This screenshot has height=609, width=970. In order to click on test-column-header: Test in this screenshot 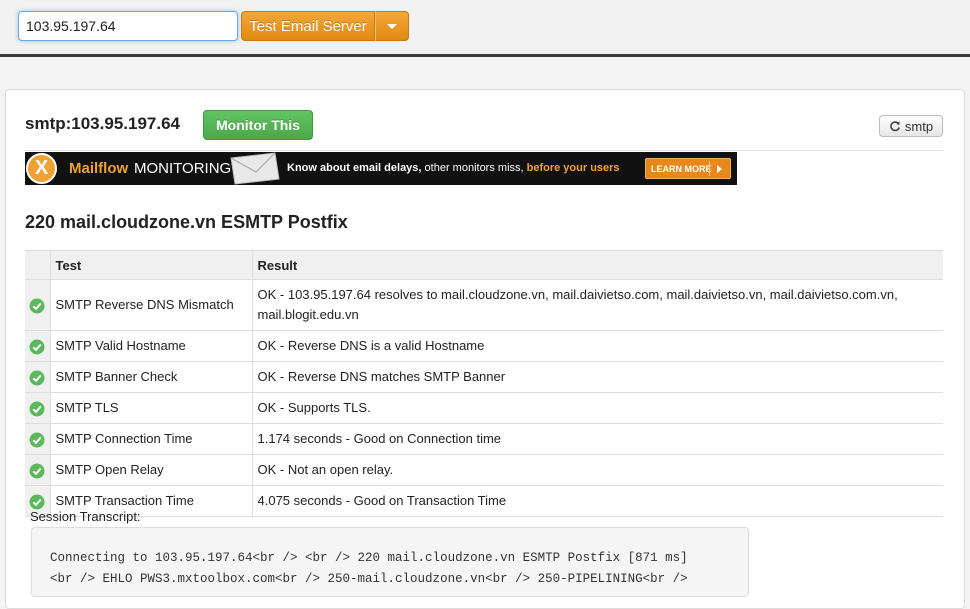, I will do `click(151, 265)`.